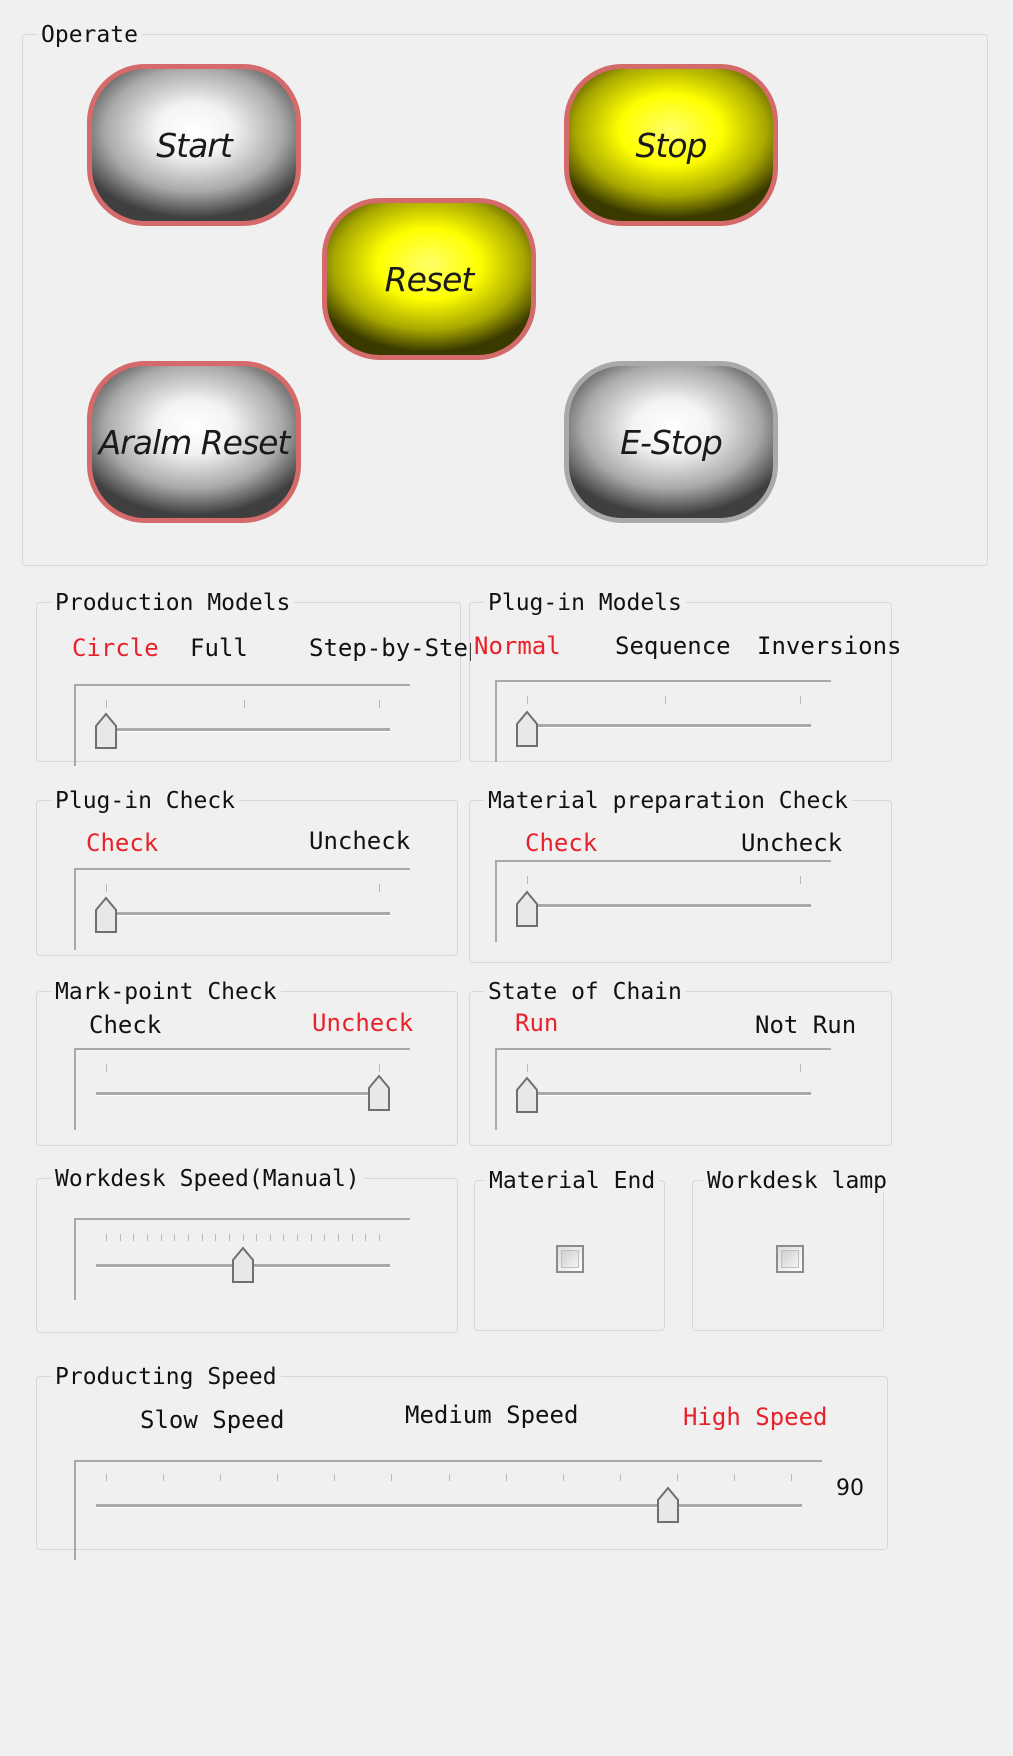  I want to click on reset-button: Reset, so click(429, 279).